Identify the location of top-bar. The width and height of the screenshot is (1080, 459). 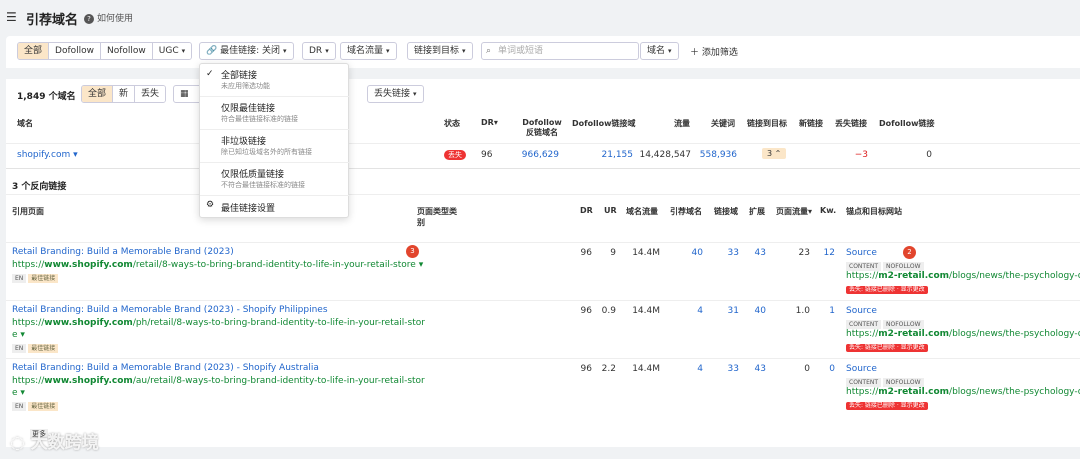
(540, 17).